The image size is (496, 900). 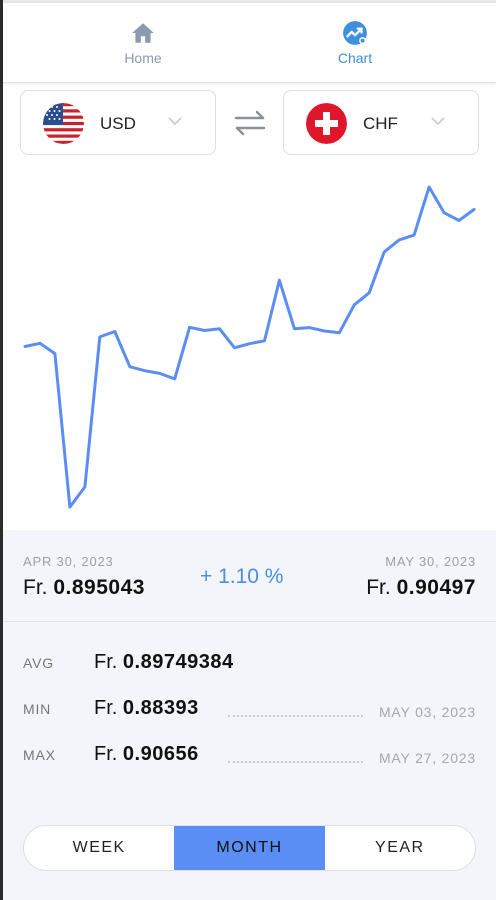 I want to click on start-rate-value: 0.895043, so click(x=99, y=587).